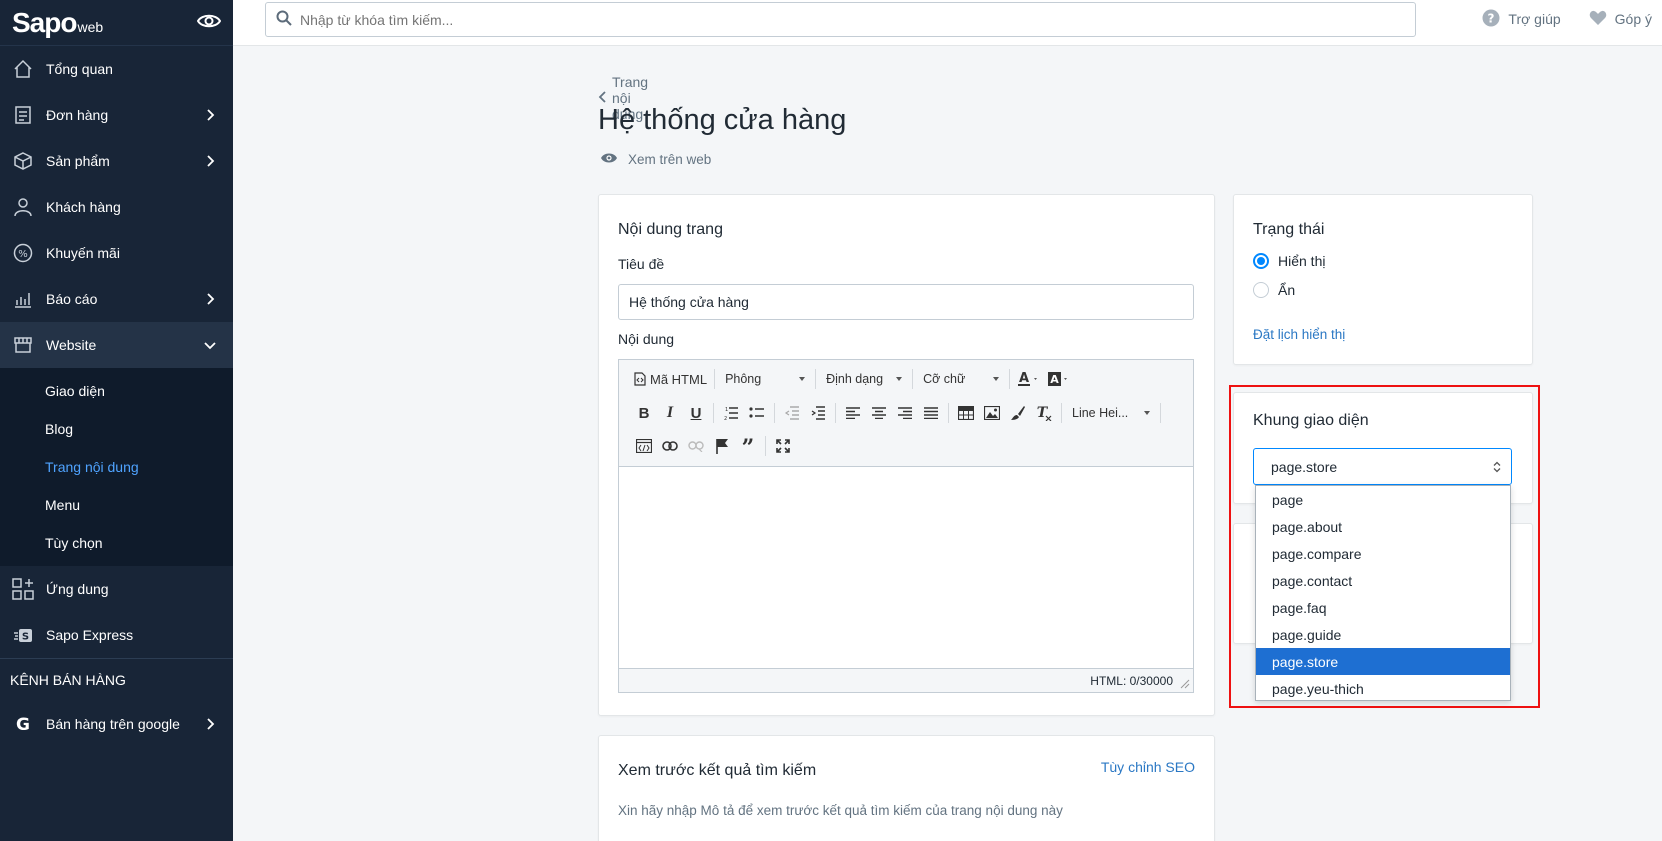 The width and height of the screenshot is (1662, 841). I want to click on link-icon, so click(670, 446).